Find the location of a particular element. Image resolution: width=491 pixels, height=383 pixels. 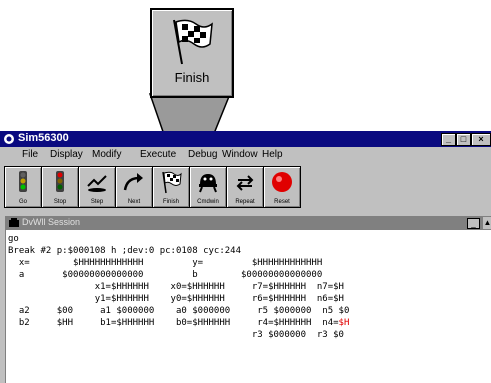

next-arrow-icon is located at coordinates (133, 182).